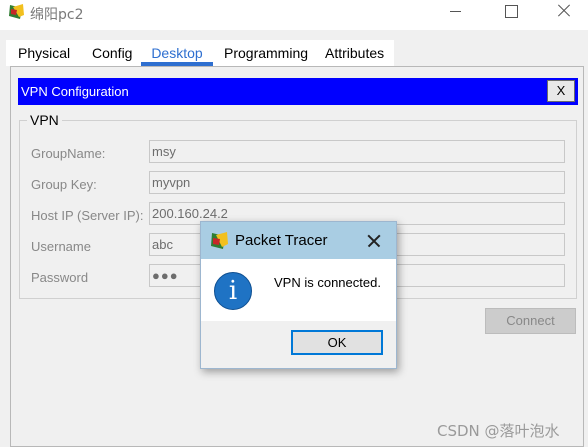 The height and width of the screenshot is (447, 588). Describe the element at coordinates (44, 120) in the screenshot. I see `vpn-group-title: VPN` at that location.